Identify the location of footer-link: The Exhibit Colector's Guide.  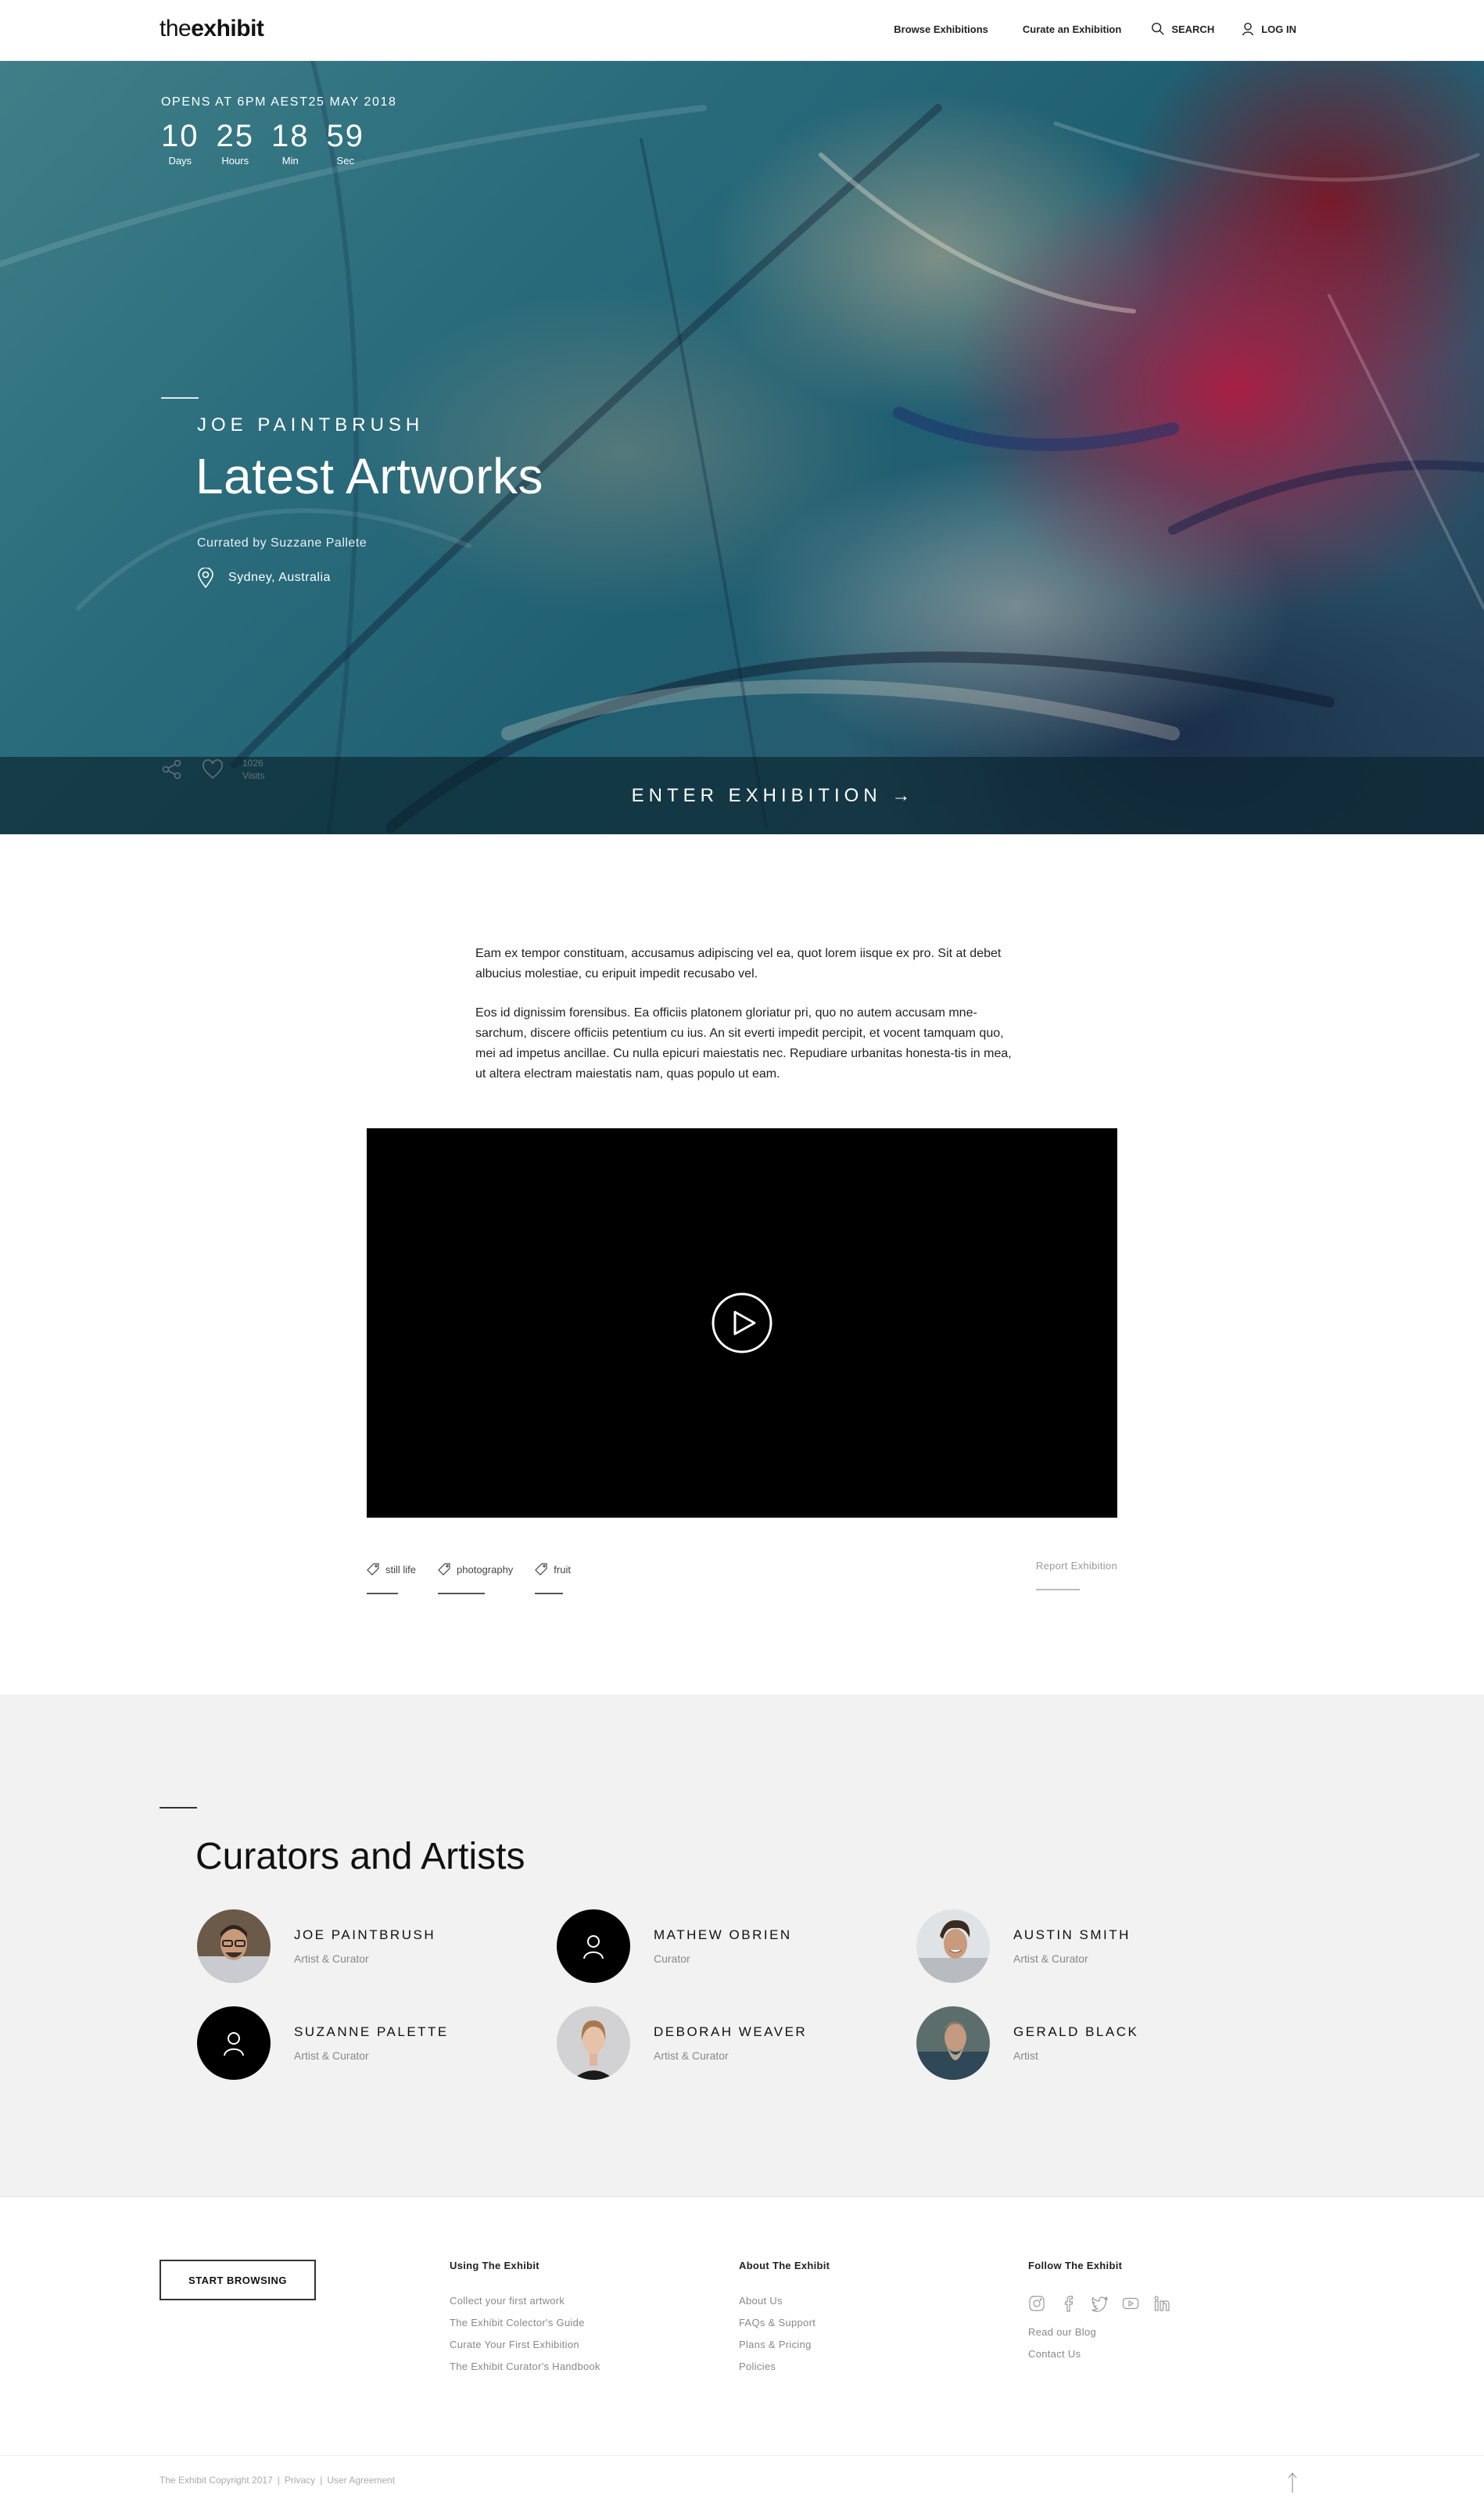
(525, 2322).